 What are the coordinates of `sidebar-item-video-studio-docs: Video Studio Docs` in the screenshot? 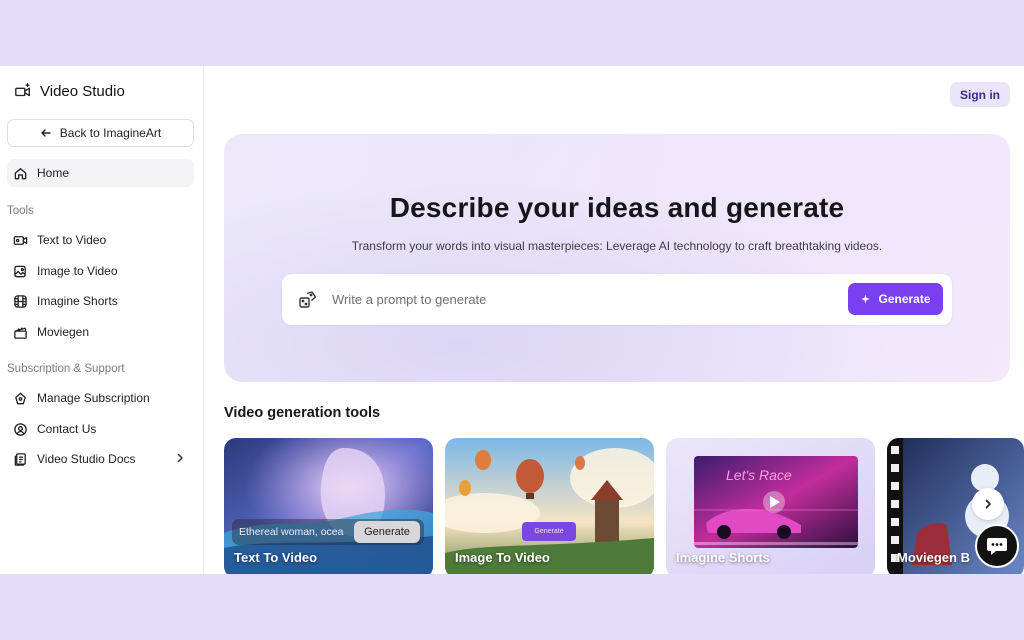 It's located at (100, 459).